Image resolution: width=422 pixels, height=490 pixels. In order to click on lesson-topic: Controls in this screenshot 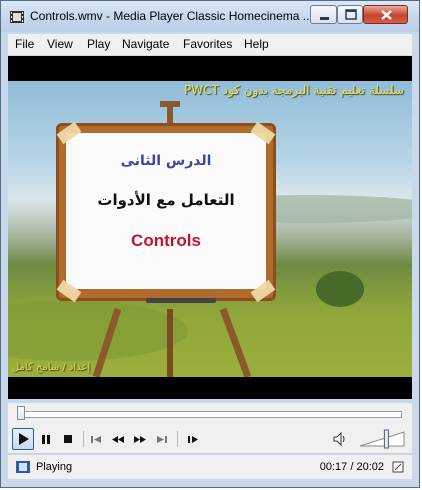, I will do `click(166, 240)`.